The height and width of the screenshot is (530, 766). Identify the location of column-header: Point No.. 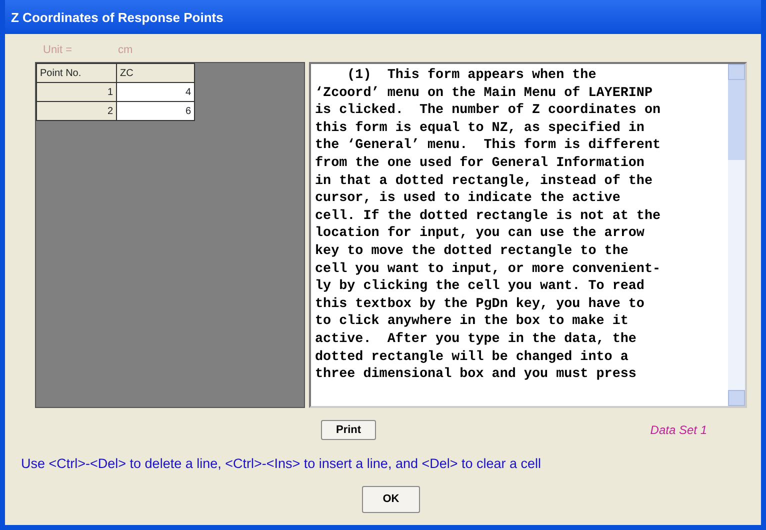
(76, 73).